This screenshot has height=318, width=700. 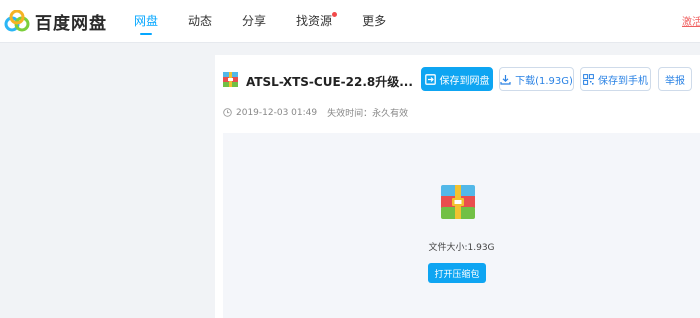 I want to click on brand-logo: 百度网盘, so click(x=55, y=21).